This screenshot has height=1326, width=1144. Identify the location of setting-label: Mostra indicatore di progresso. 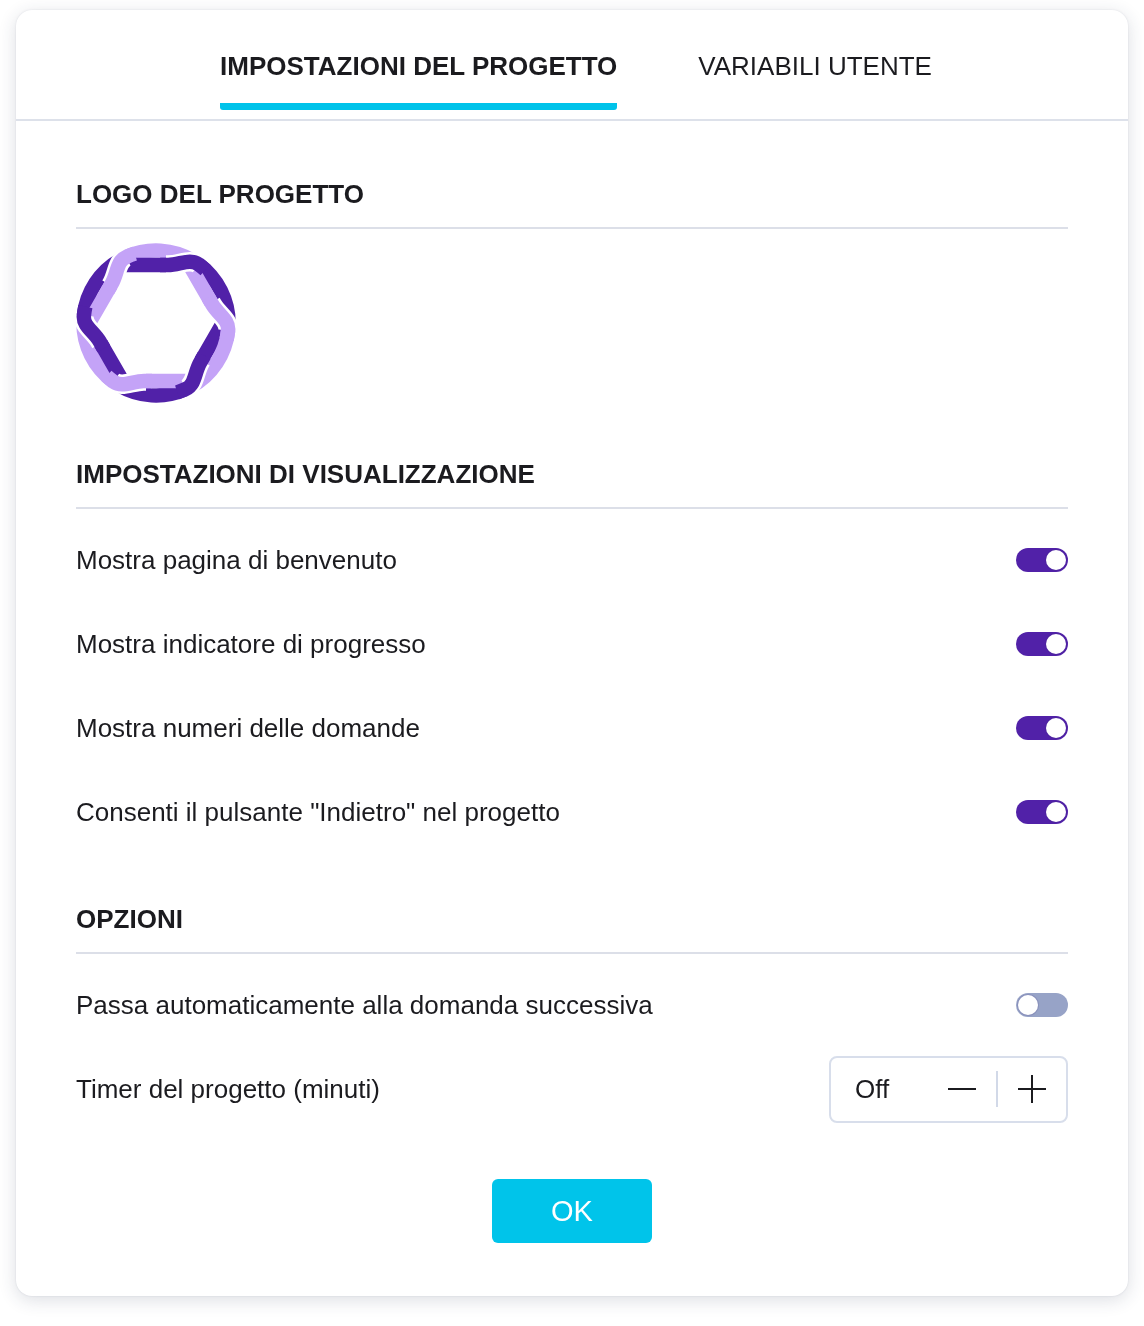
(251, 644).